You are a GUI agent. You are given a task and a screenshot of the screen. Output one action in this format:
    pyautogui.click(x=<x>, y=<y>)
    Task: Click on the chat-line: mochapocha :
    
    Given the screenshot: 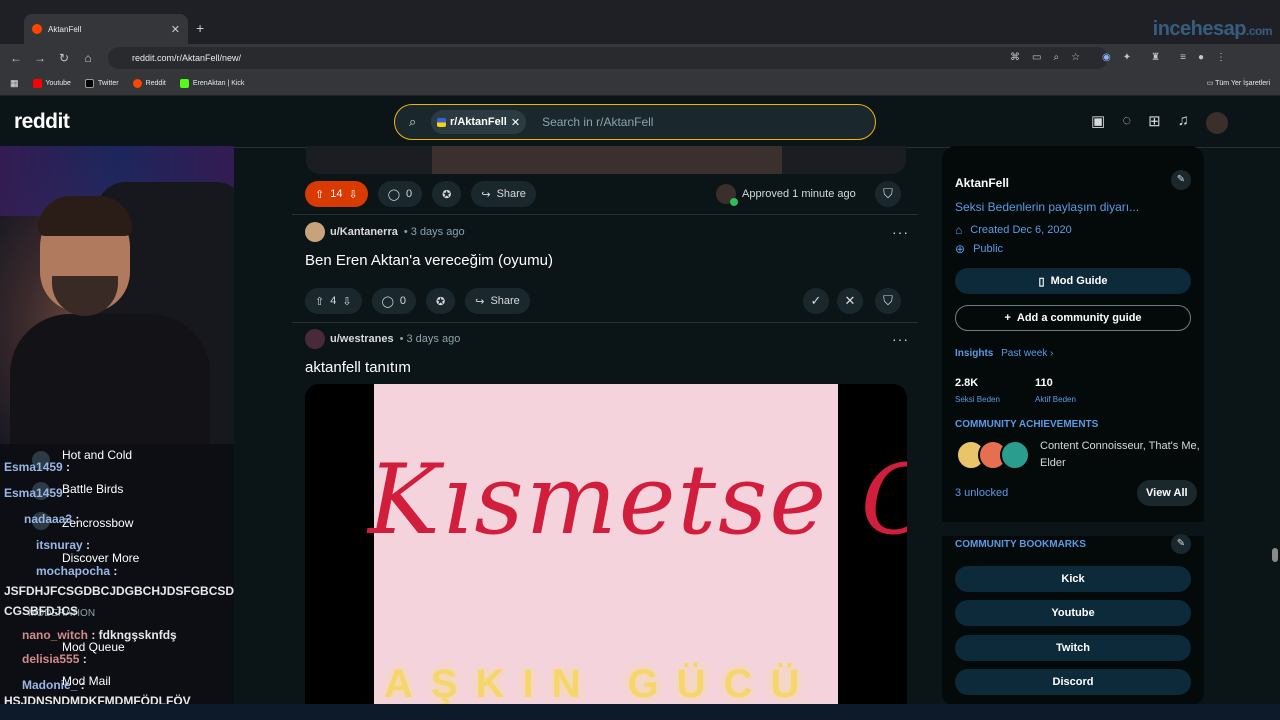 What is the action you would take?
    pyautogui.click(x=77, y=571)
    